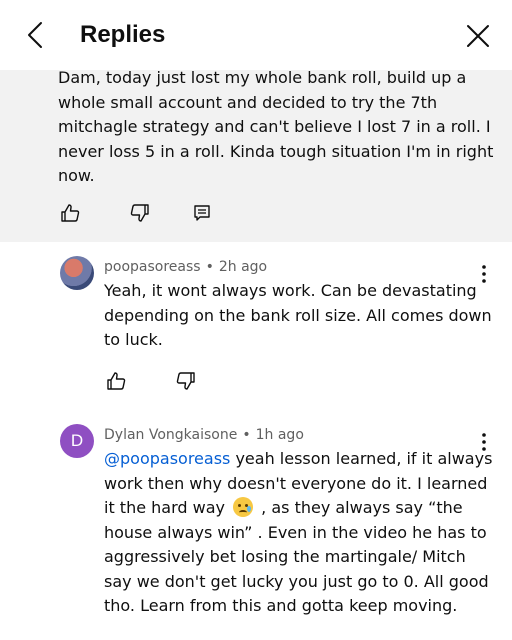  I want to click on chevron-left-icon, so click(35, 35).